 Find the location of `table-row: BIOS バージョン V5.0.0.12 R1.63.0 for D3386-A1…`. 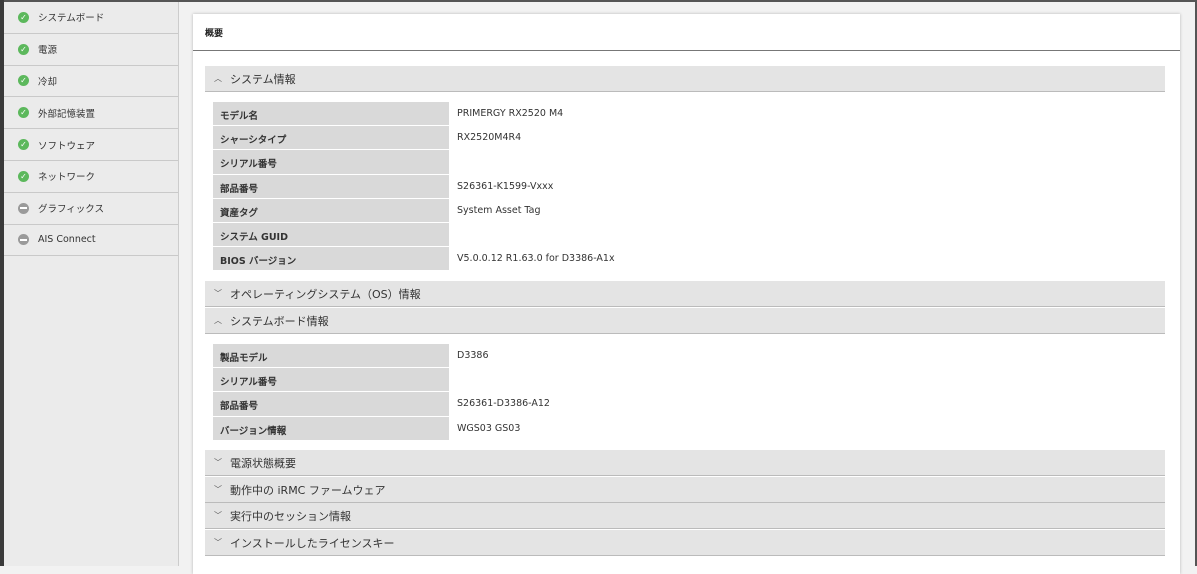

table-row: BIOS バージョン V5.0.0.12 R1.63.0 for D3386-A1… is located at coordinates (689, 259).